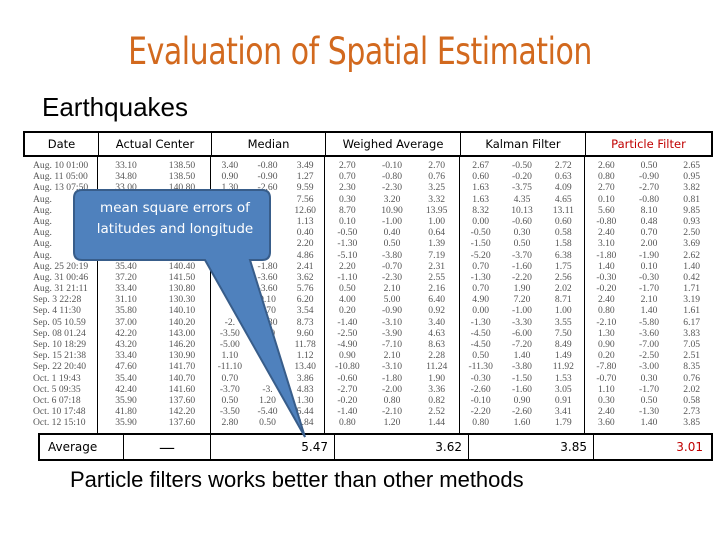 The height and width of the screenshot is (540, 720). I want to click on table-row-date: Aug. 10 01:00, so click(60, 165).